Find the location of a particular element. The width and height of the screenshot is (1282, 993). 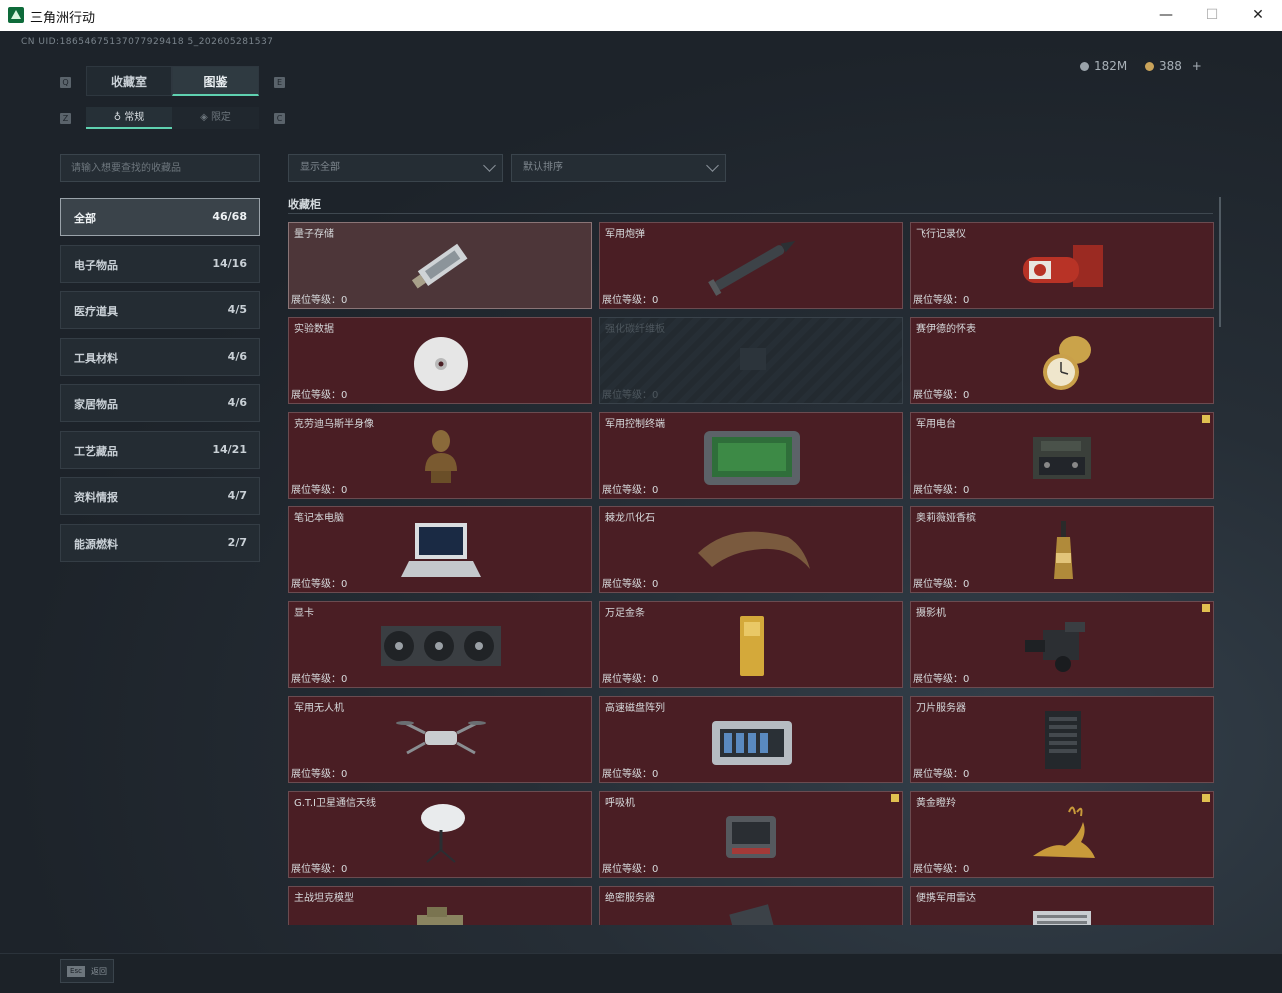

app-logo-icon is located at coordinates (16, 15).